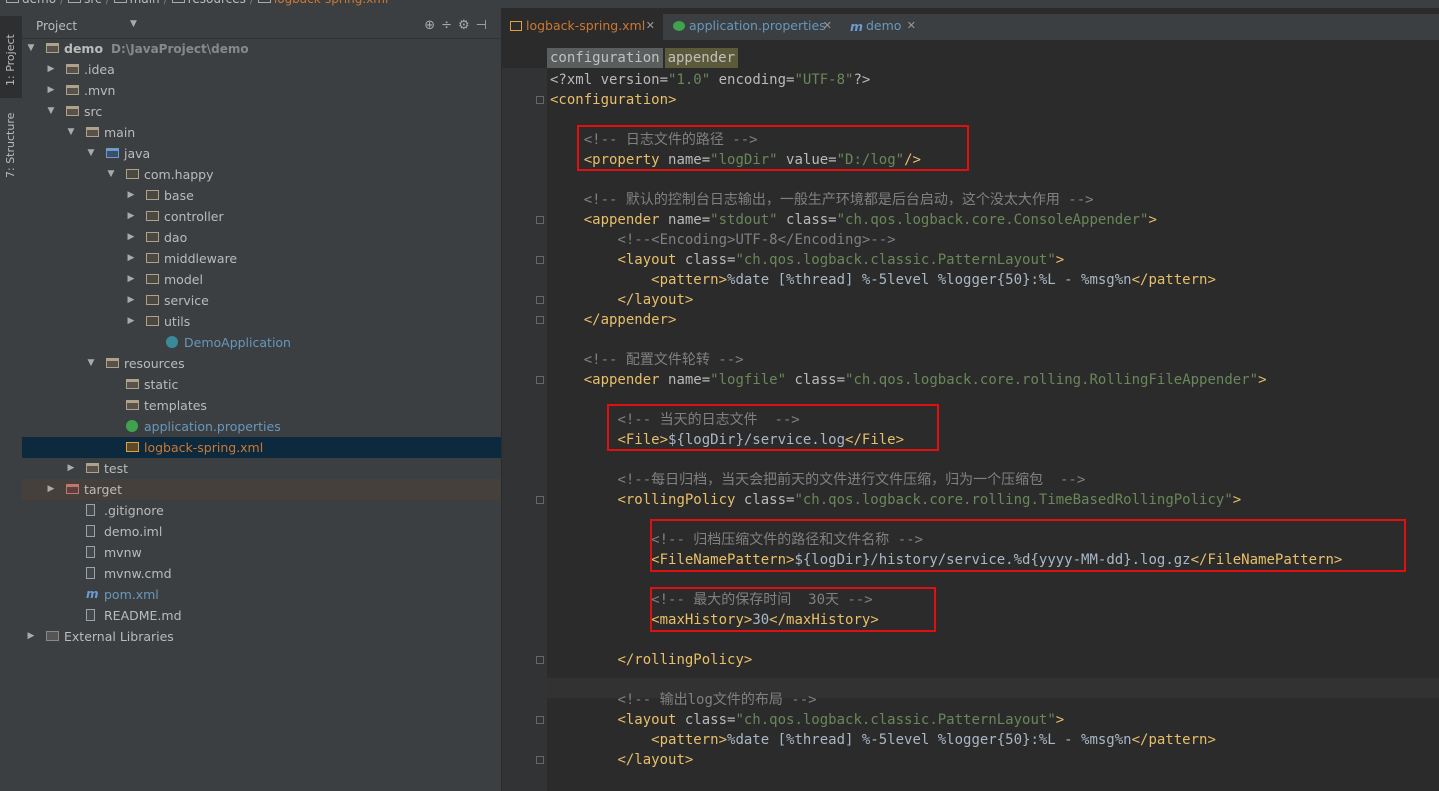 The image size is (1439, 791). I want to click on code-token: <!--每日归档，当天会把前天的文件进行文件压缩，归为一个压缩包 -->, so click(851, 480).